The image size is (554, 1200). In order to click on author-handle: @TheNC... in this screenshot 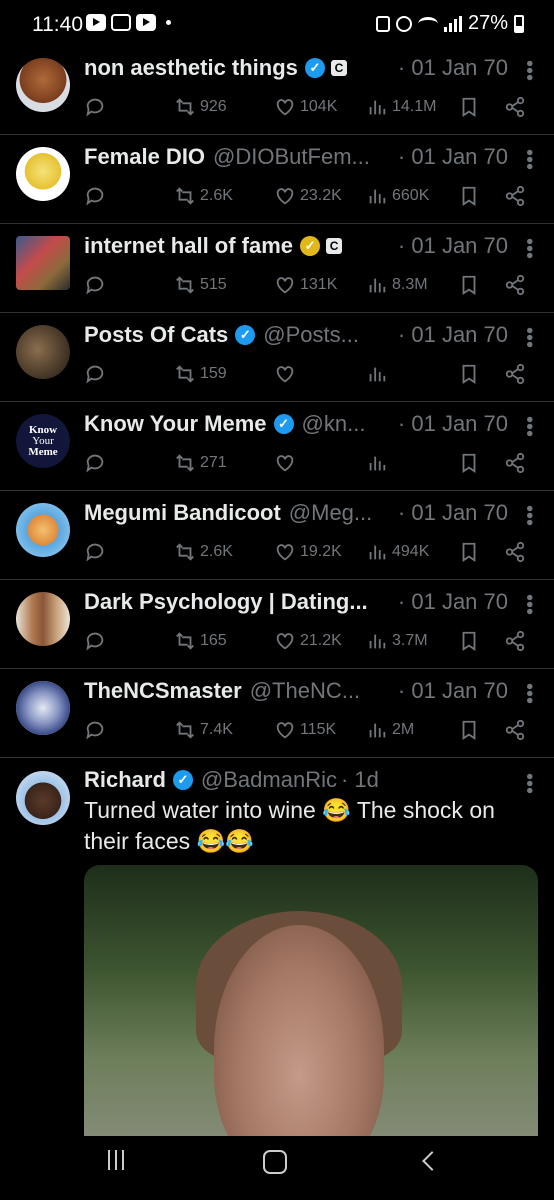, I will do `click(305, 691)`.